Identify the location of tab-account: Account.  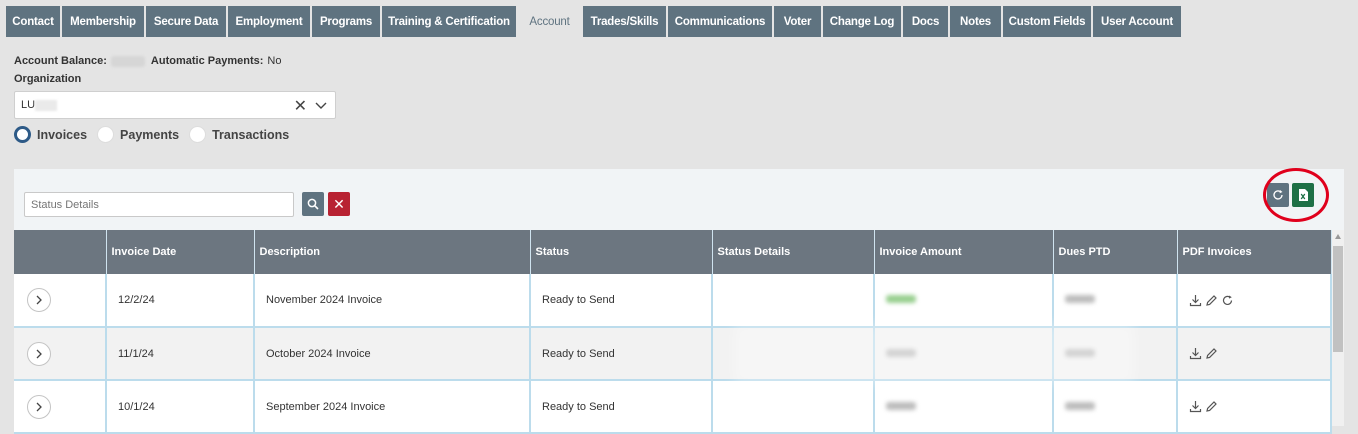
(549, 21).